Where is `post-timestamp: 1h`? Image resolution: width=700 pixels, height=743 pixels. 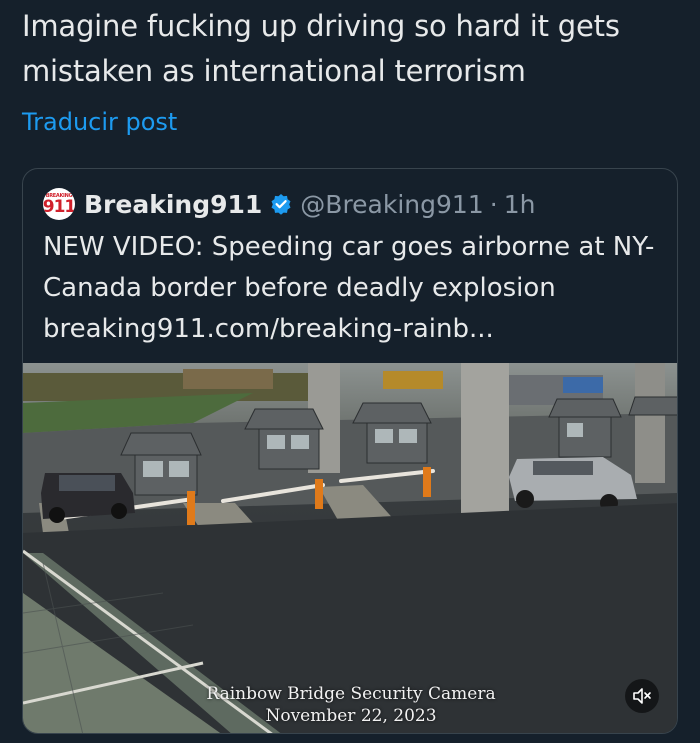
post-timestamp: 1h is located at coordinates (520, 204).